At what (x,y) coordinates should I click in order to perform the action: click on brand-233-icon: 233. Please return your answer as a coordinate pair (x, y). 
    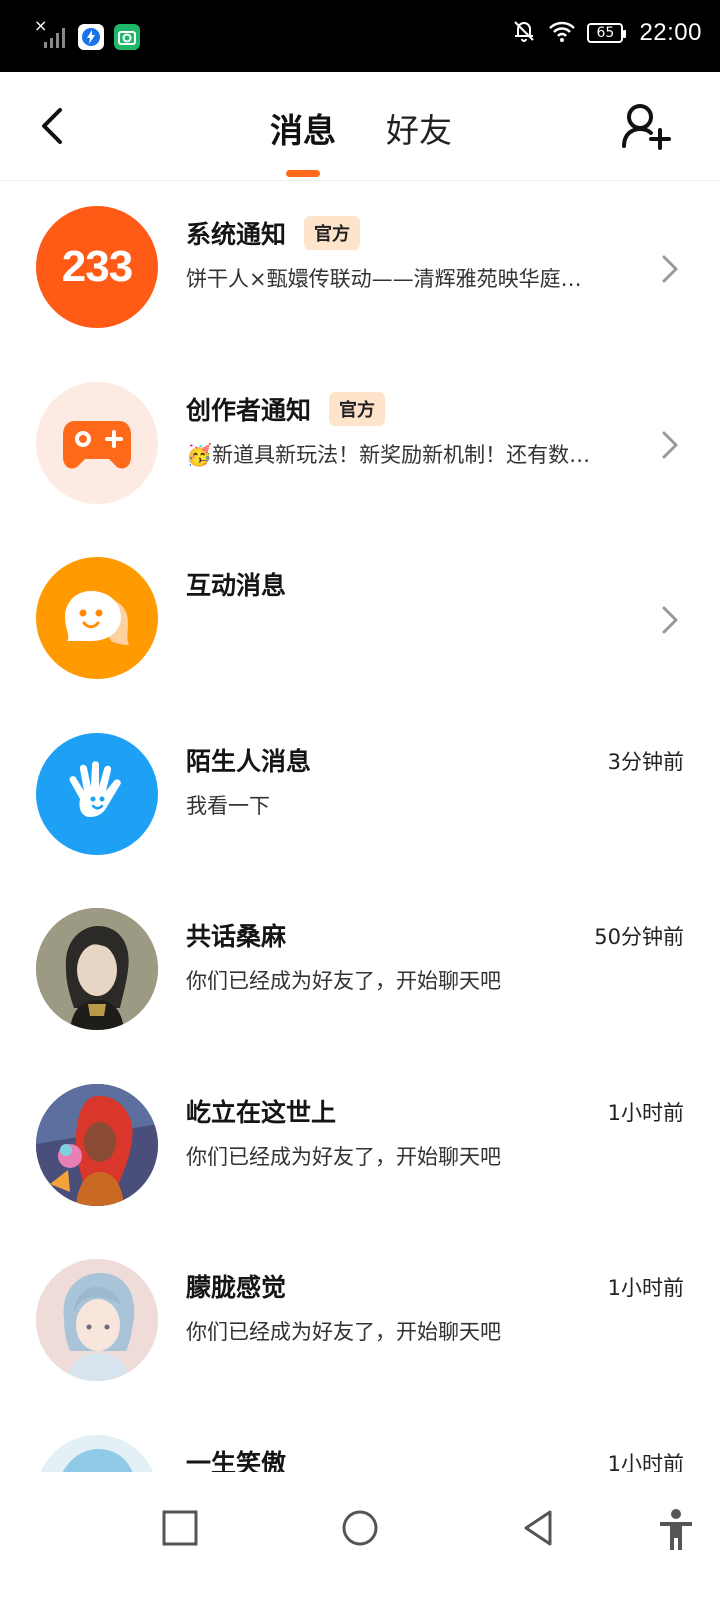
    Looking at the image, I should click on (97, 267).